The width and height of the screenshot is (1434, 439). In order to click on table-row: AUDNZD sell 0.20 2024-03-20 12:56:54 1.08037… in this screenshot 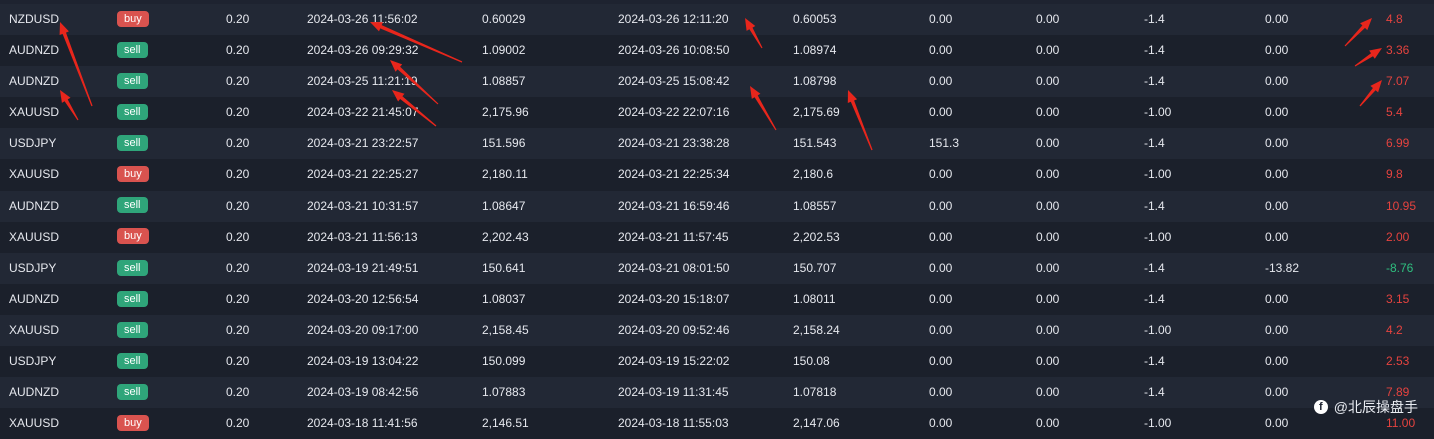, I will do `click(717, 299)`.